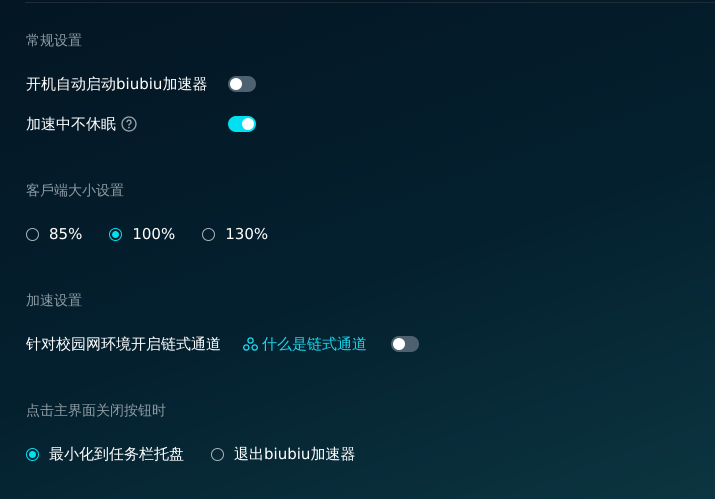 The height and width of the screenshot is (499, 715). What do you see at coordinates (117, 84) in the screenshot?
I see `setting-label: 开机自动启动biubiu加速器` at bounding box center [117, 84].